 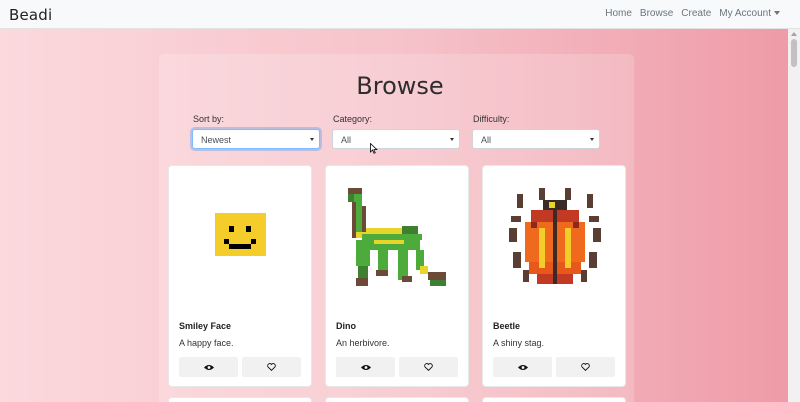 What do you see at coordinates (240, 234) in the screenshot?
I see `smiley-face-pixel-art` at bounding box center [240, 234].